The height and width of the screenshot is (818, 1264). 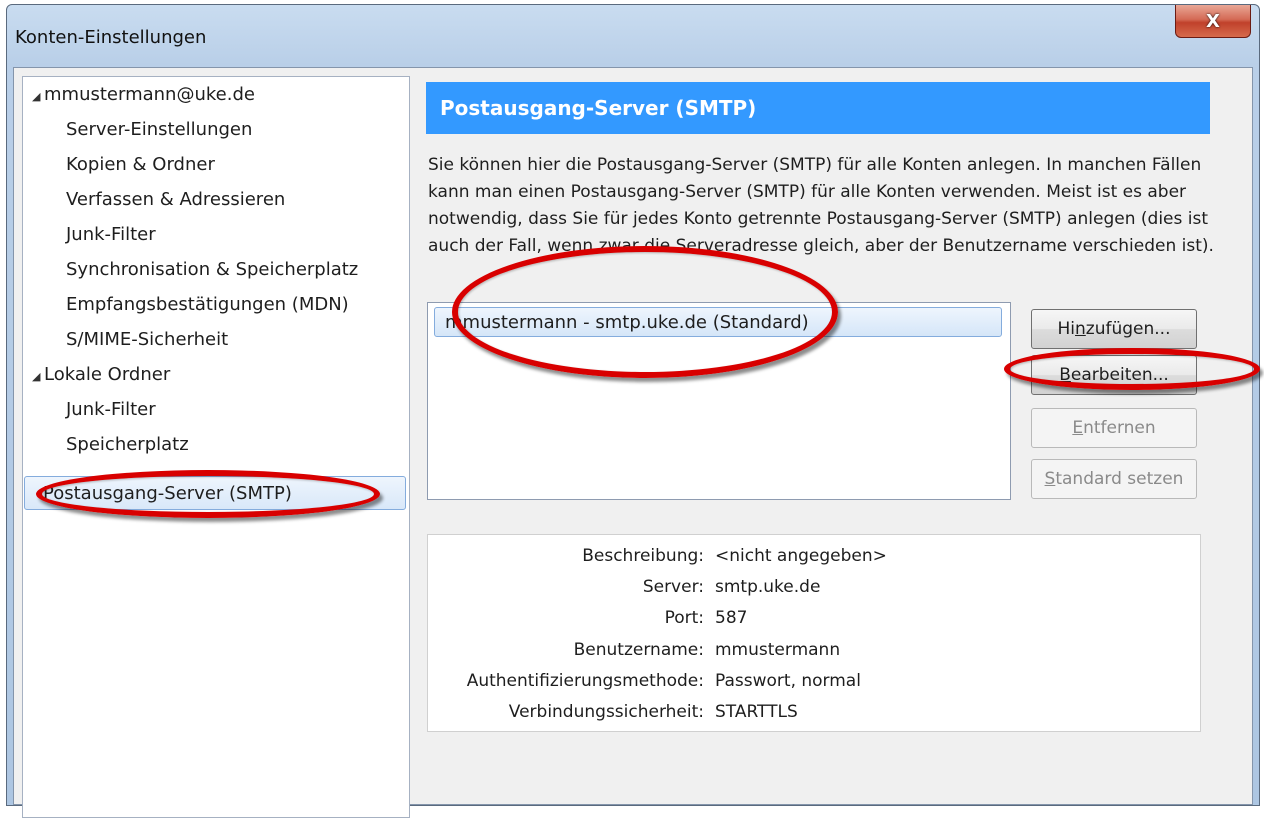 I want to click on detail-description: Beschreibung: <nicht angegeben>, so click(x=814, y=556).